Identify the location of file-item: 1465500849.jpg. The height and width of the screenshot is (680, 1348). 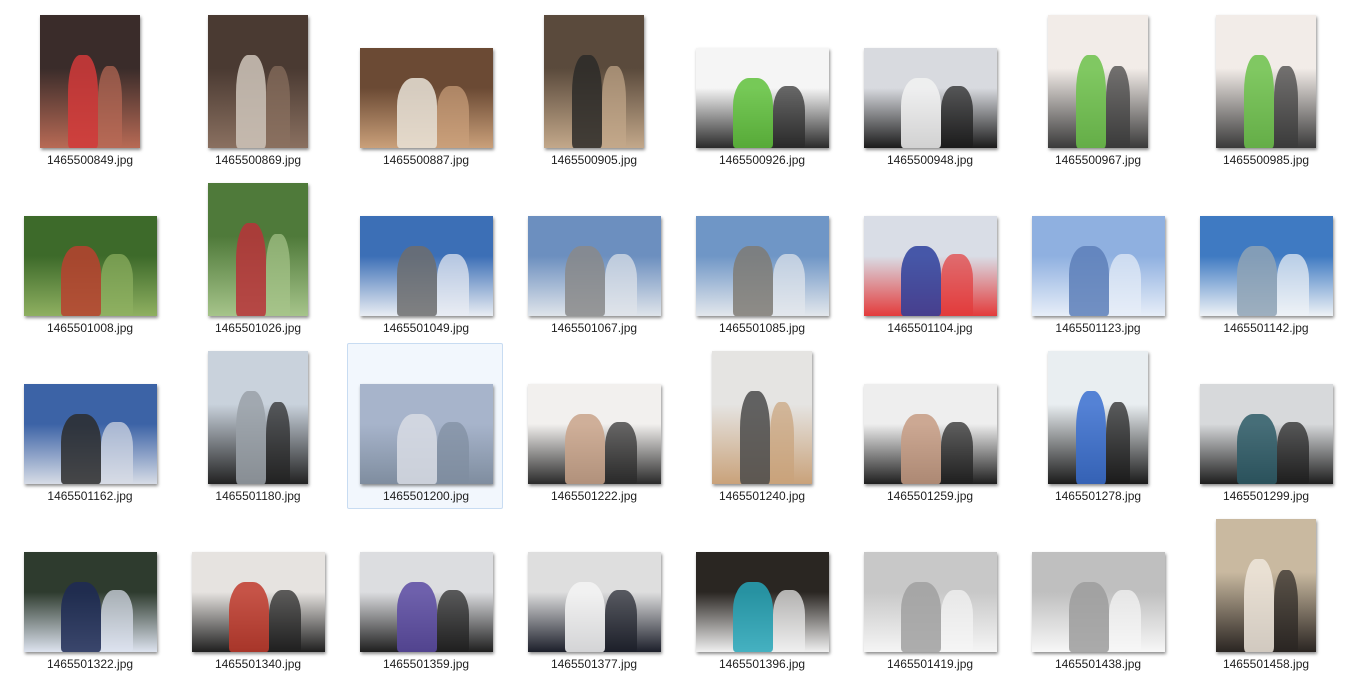
(89, 90).